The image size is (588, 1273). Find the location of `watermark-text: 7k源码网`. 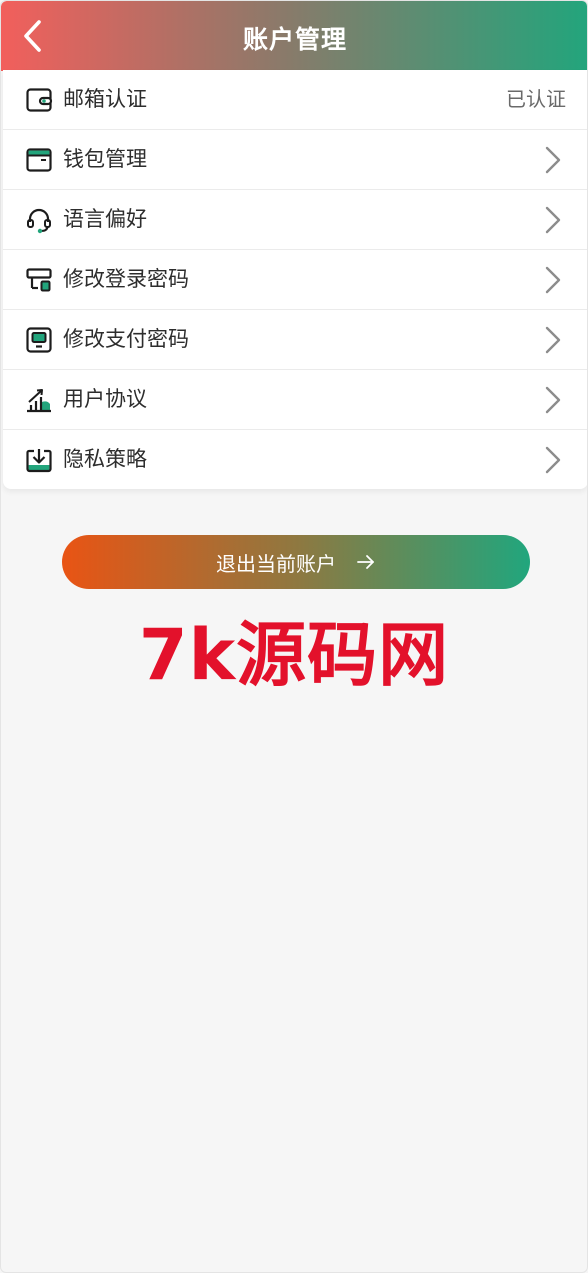

watermark-text: 7k源码网 is located at coordinates (294, 655).